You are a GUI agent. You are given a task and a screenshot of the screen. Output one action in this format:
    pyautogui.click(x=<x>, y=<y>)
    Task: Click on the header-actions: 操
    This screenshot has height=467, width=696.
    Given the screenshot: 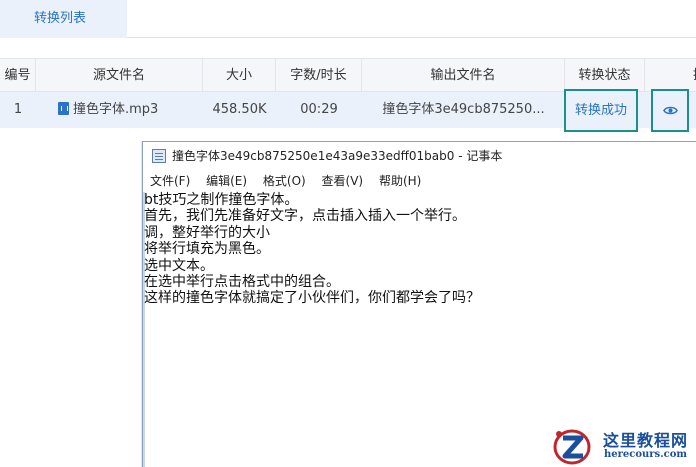 What is the action you would take?
    pyautogui.click(x=670, y=75)
    